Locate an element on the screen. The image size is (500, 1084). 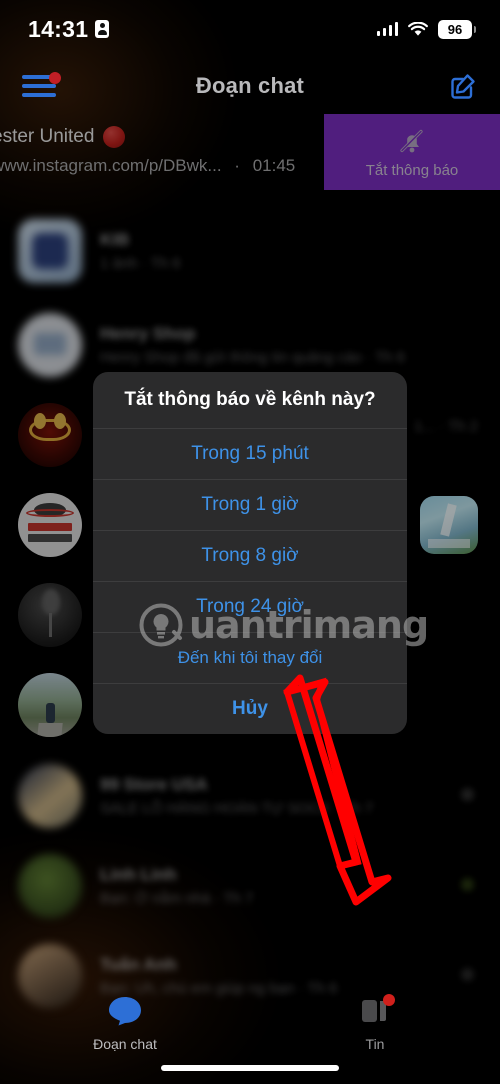
tab-badge-dot is located at coordinates (389, 1000).